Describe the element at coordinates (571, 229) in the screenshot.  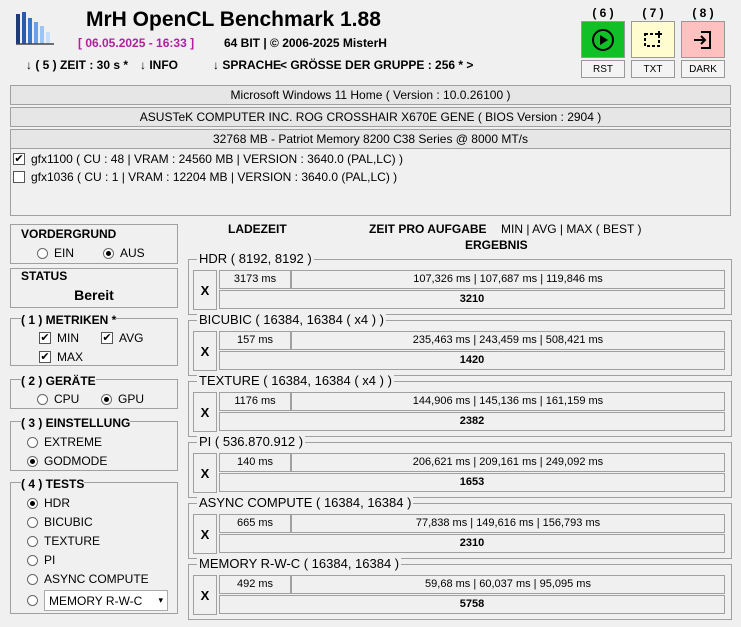
I see `col-metrics: MIN | AVG | MAX ( BEST )` at that location.